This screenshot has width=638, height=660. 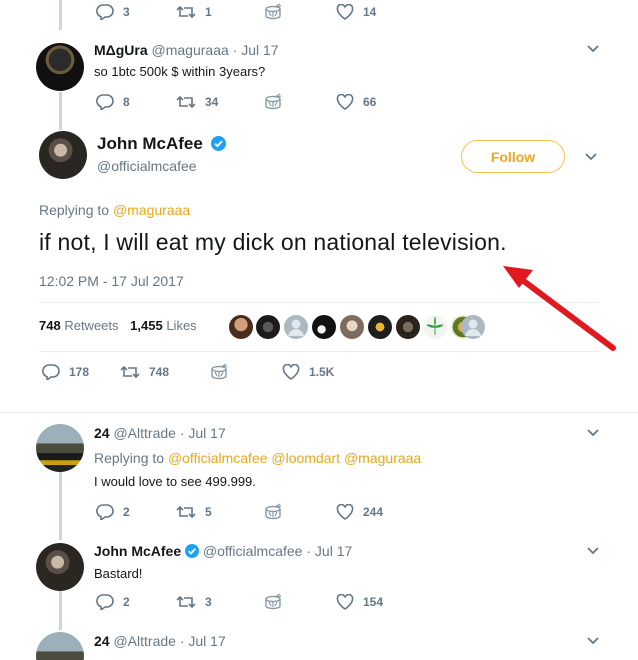 I want to click on retweet-count: 3, so click(x=208, y=602).